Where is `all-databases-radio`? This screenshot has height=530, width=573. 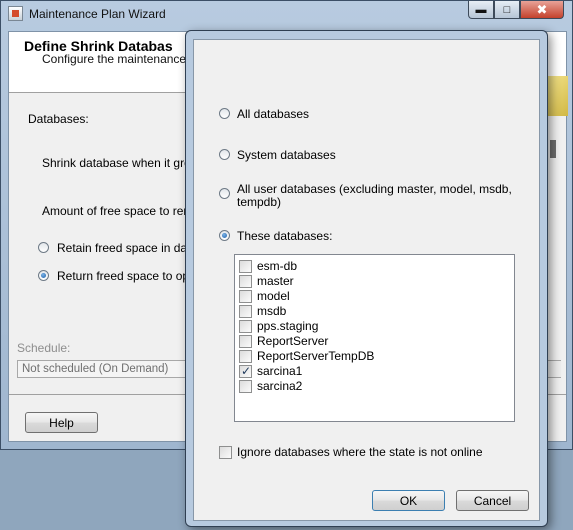 all-databases-radio is located at coordinates (224, 113).